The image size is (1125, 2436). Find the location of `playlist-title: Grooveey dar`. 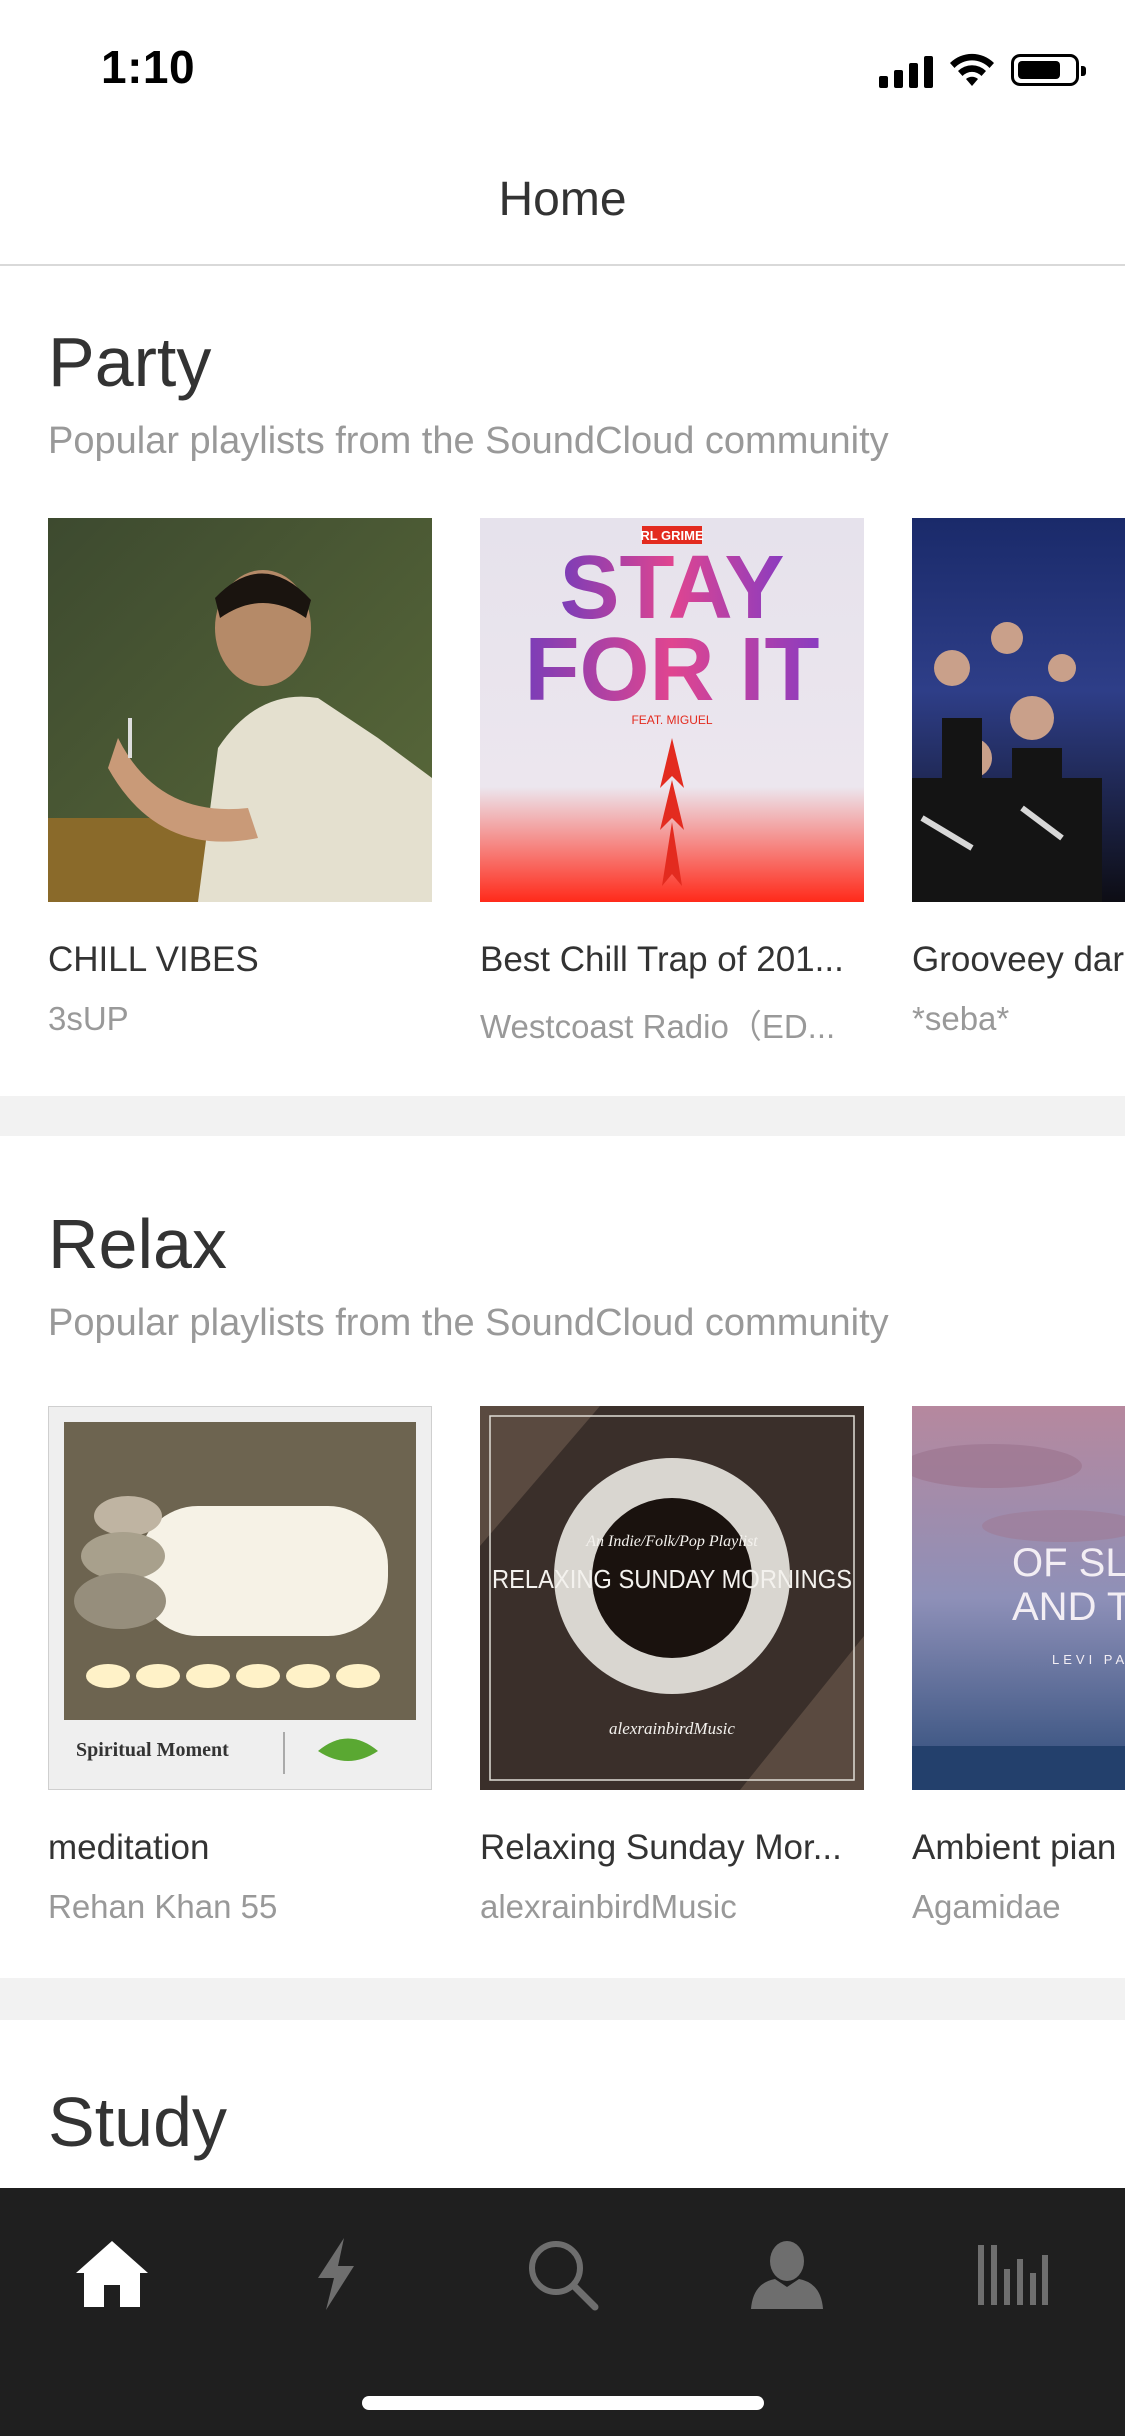

playlist-title: Grooveey dar is located at coordinates (1018, 959).